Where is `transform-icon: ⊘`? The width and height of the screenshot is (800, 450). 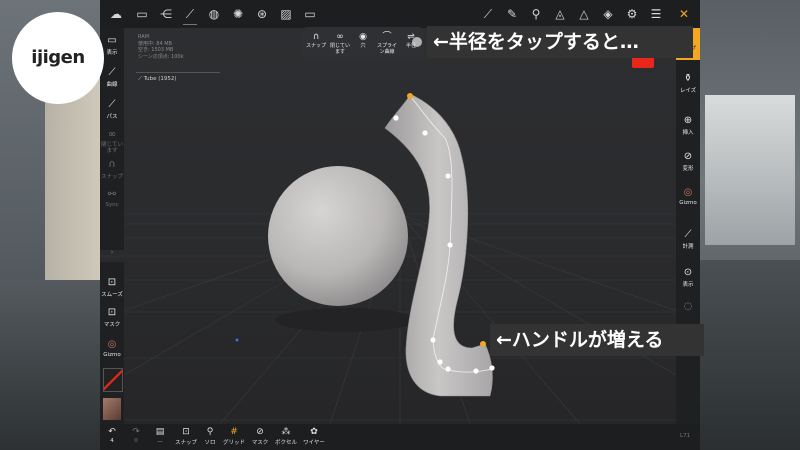
transform-icon: ⊘ is located at coordinates (688, 156).